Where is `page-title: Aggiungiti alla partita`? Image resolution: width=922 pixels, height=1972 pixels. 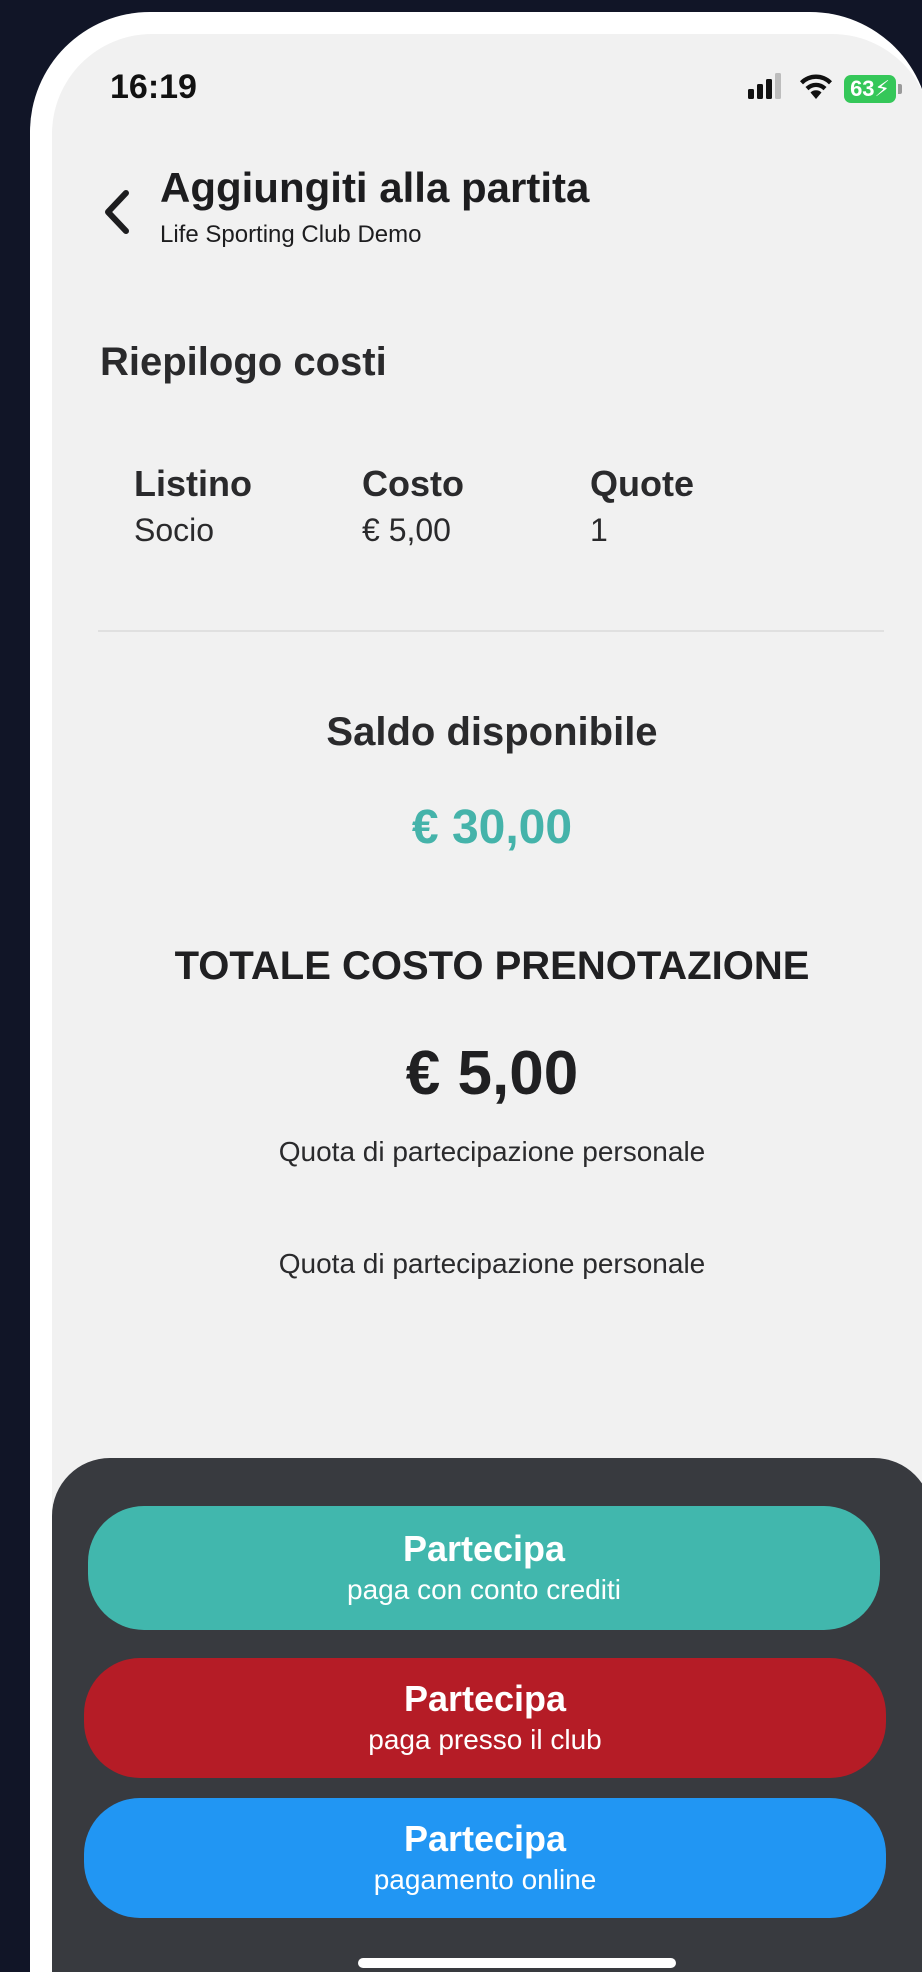
page-title: Aggiungiti alla partita is located at coordinates (375, 187).